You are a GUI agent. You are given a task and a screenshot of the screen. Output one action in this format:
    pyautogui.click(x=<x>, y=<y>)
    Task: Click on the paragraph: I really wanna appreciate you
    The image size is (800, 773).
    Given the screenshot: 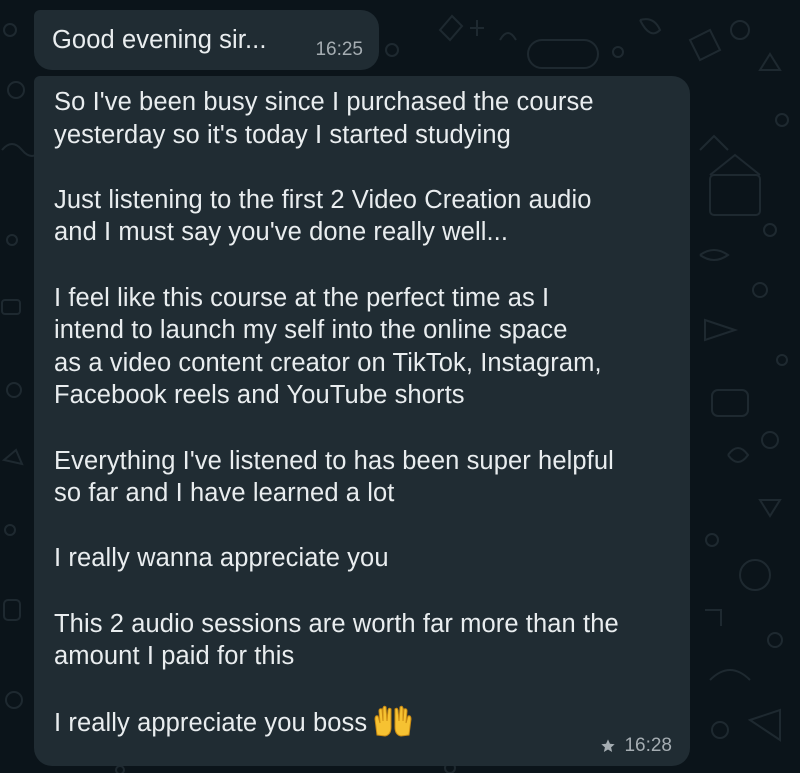 What is the action you would take?
    pyautogui.click(x=221, y=558)
    